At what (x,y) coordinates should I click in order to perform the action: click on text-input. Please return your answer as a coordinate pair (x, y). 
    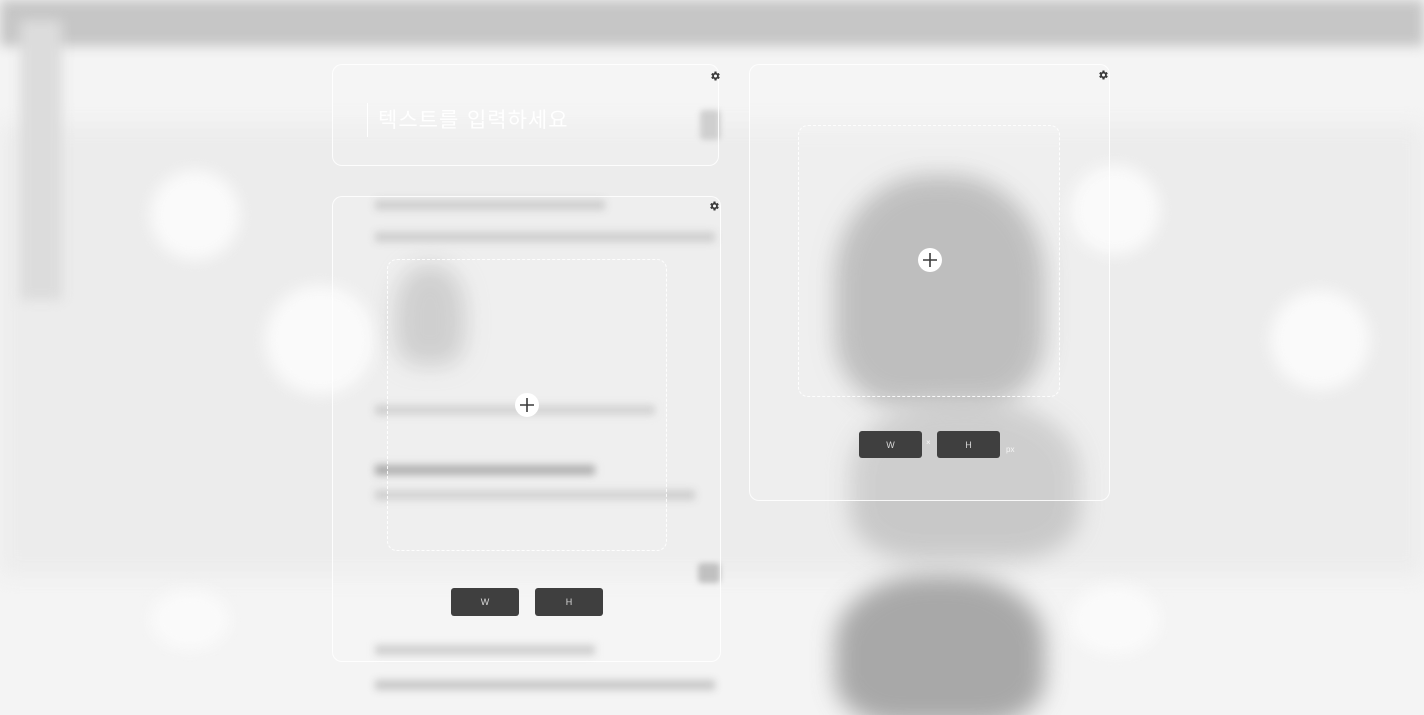
    Looking at the image, I should click on (537, 120).